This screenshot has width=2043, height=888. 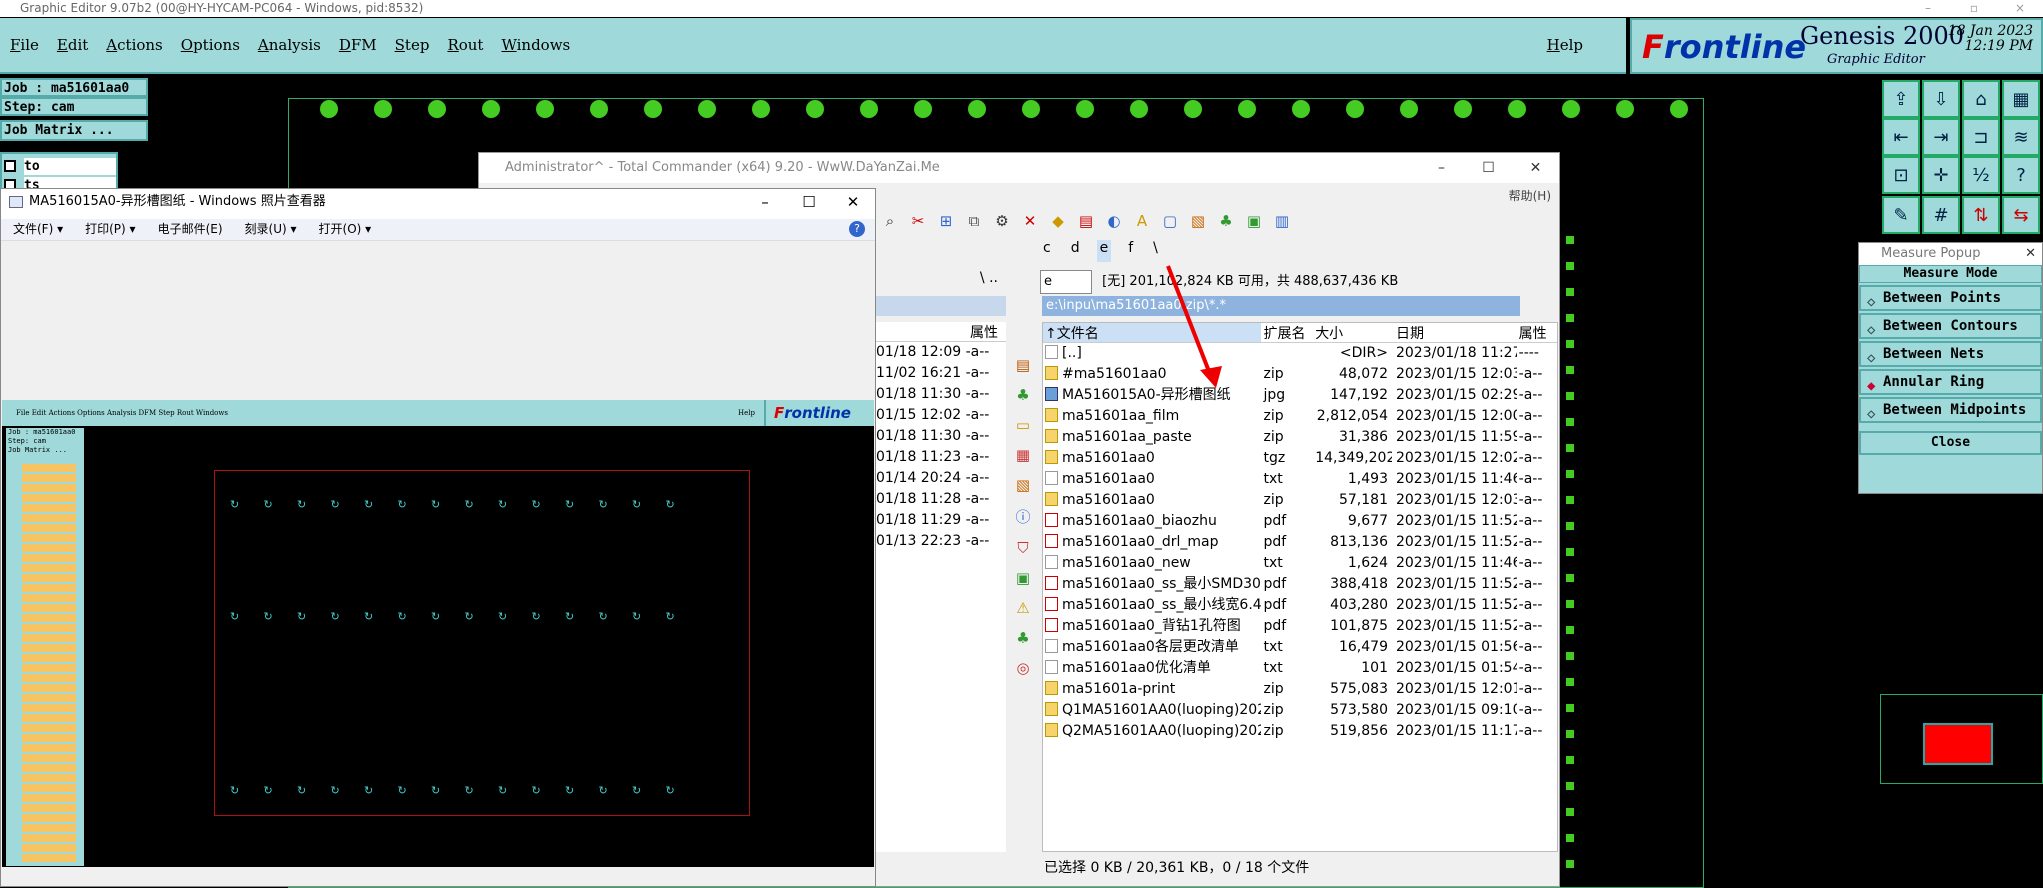 I want to click on delete-icon: ✕, so click(x=1030, y=221).